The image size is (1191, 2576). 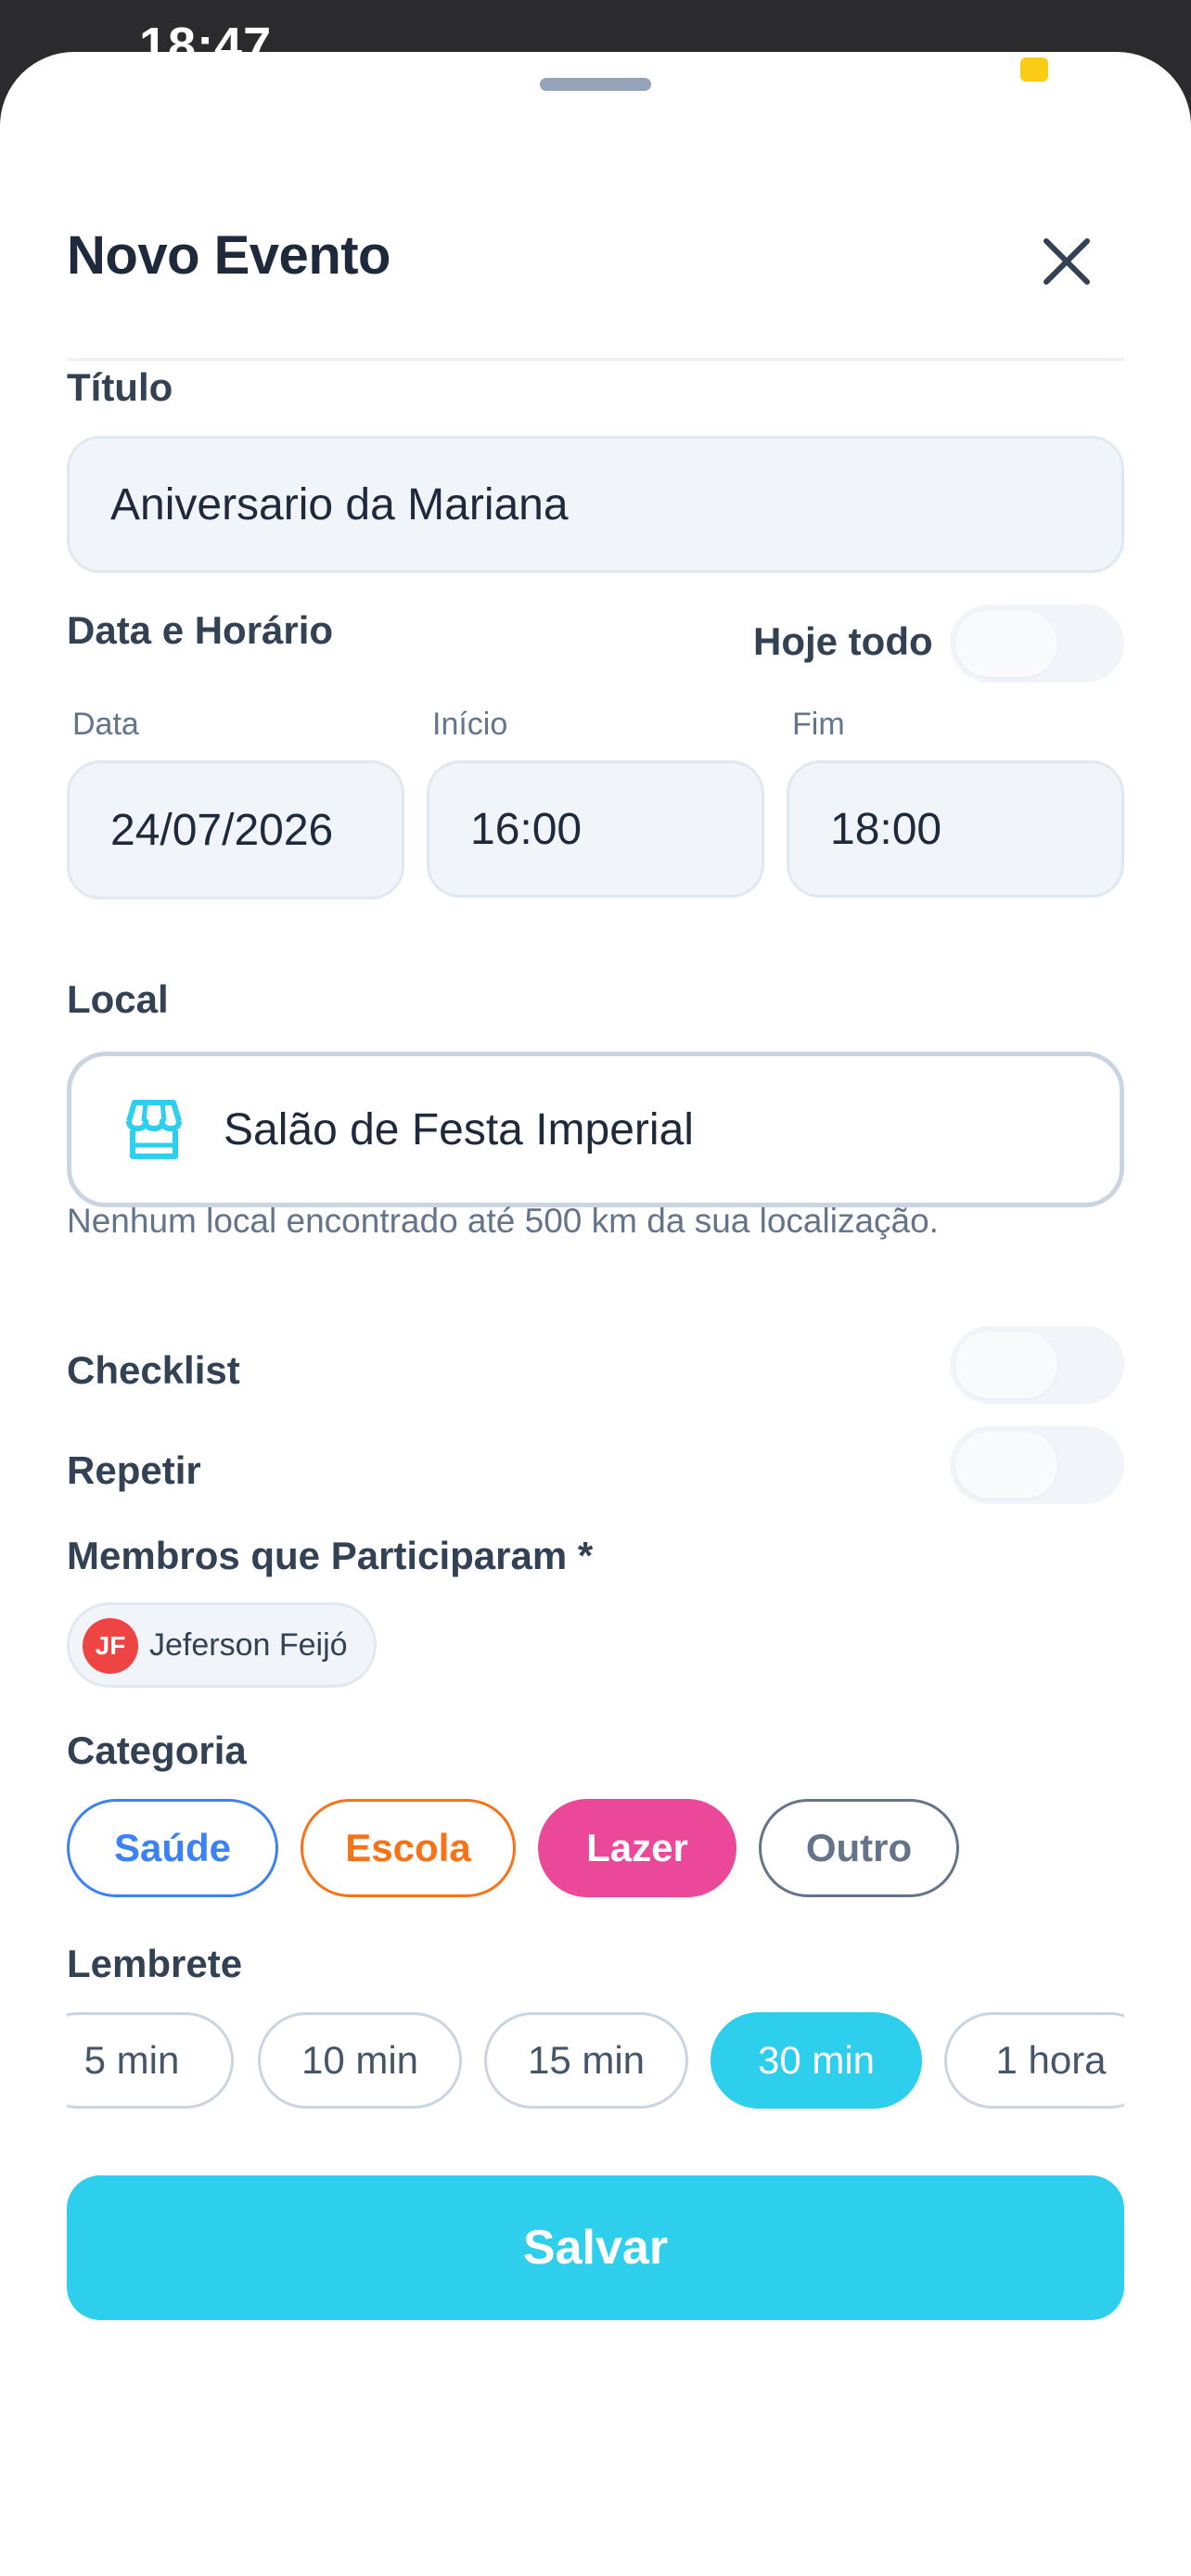 I want to click on category-lazer: Lazer, so click(x=637, y=1848).